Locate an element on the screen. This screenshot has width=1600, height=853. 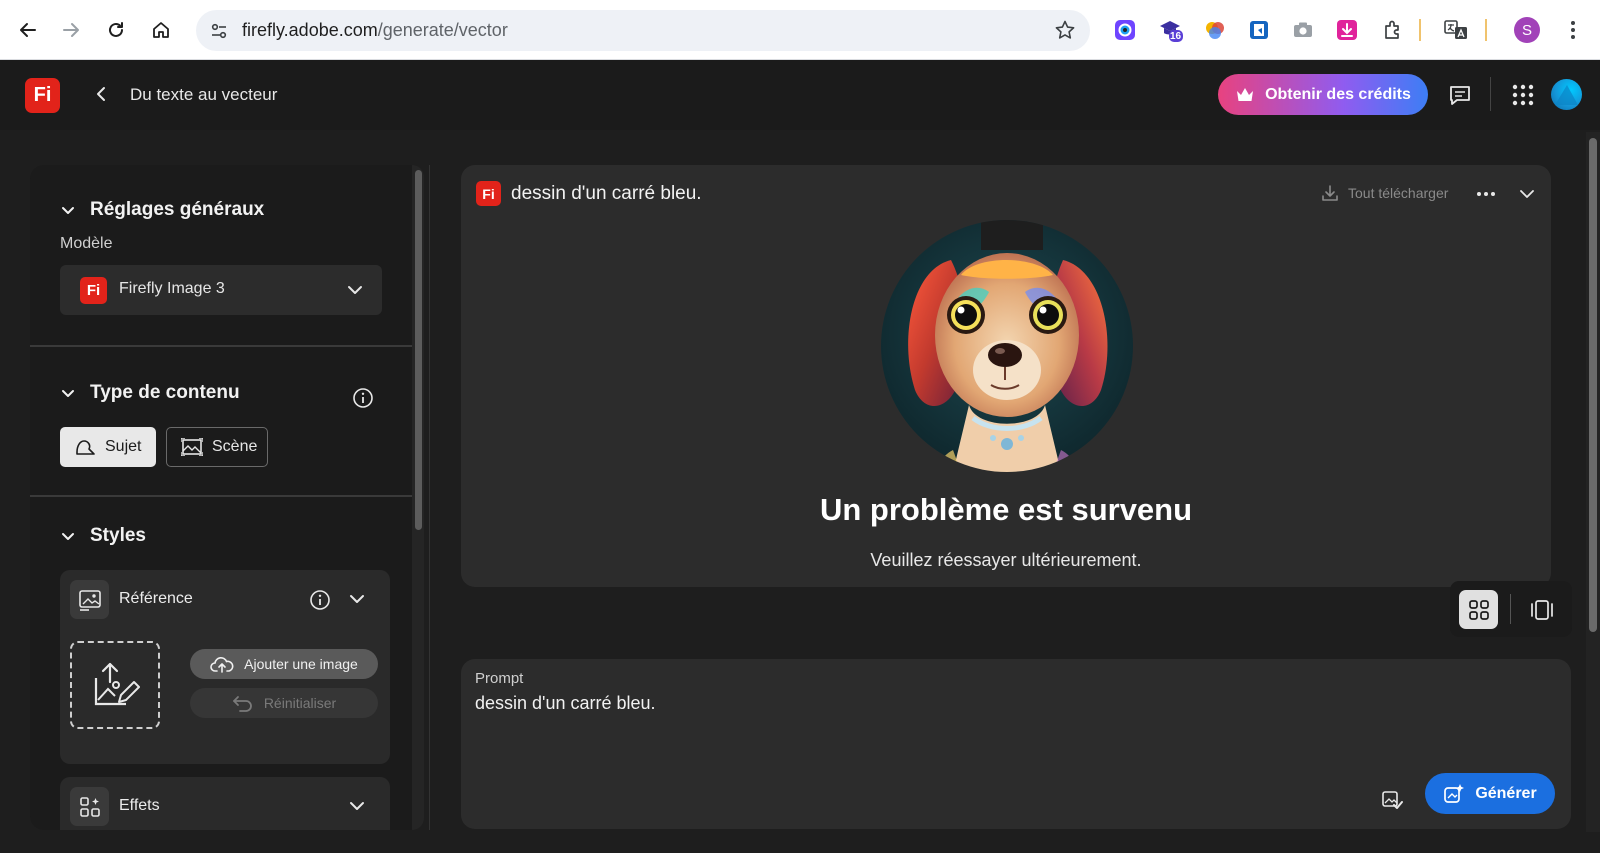
add-image-label: Ajouter une image is located at coordinates (301, 664).